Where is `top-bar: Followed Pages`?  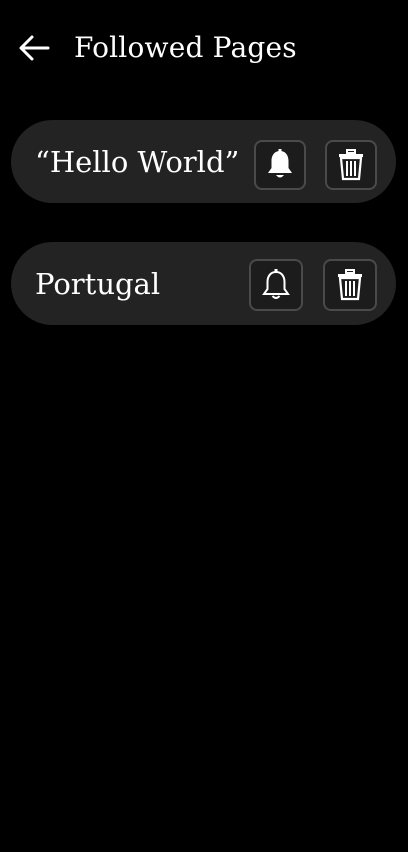 top-bar: Followed Pages is located at coordinates (204, 48).